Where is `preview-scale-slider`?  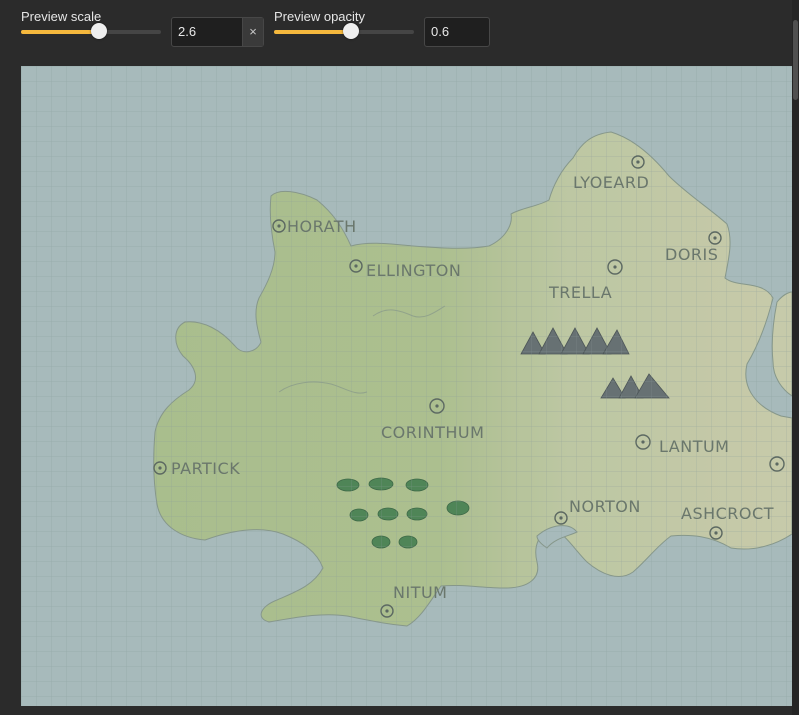
preview-scale-slider is located at coordinates (91, 32).